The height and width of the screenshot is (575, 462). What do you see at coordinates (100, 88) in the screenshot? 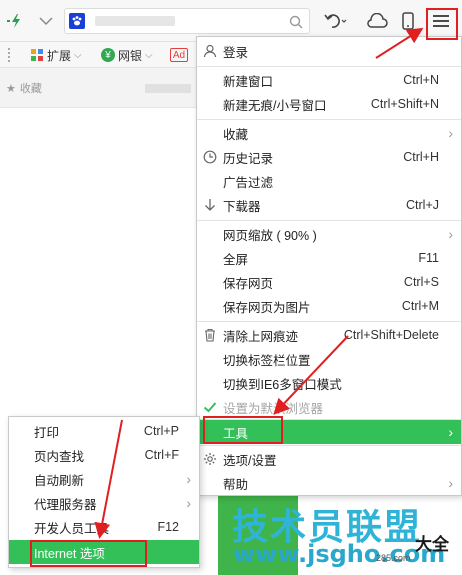
I see `tab-strip: ★ 收藏` at bounding box center [100, 88].